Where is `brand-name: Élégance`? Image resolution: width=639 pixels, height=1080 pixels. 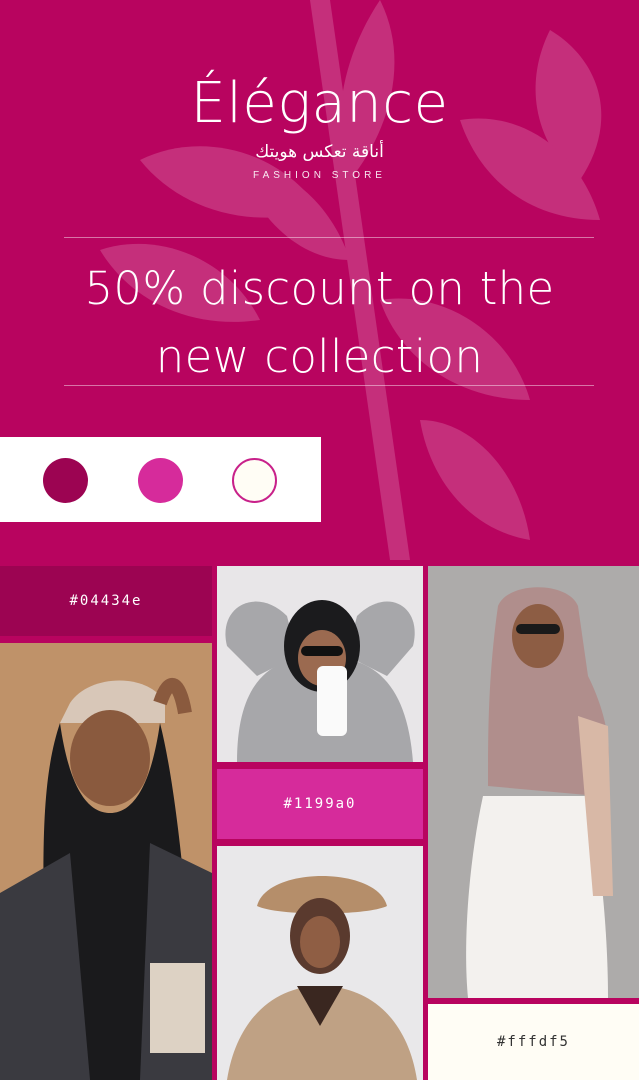
brand-name: Élégance is located at coordinates (319, 103).